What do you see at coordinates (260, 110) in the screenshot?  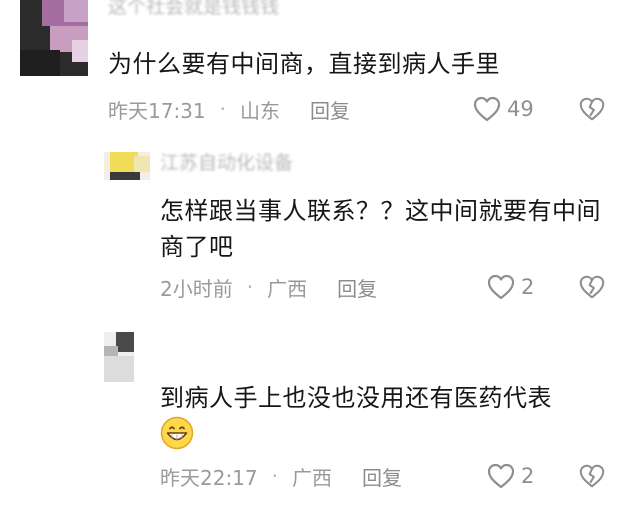 I see `comment-location: 山东` at bounding box center [260, 110].